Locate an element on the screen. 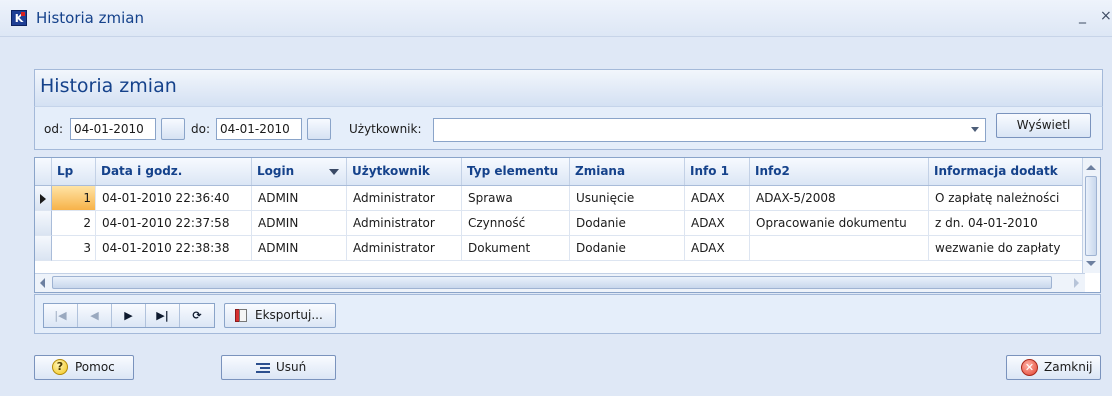 The height and width of the screenshot is (396, 1112). next-record-button: ▶ is located at coordinates (129, 315).